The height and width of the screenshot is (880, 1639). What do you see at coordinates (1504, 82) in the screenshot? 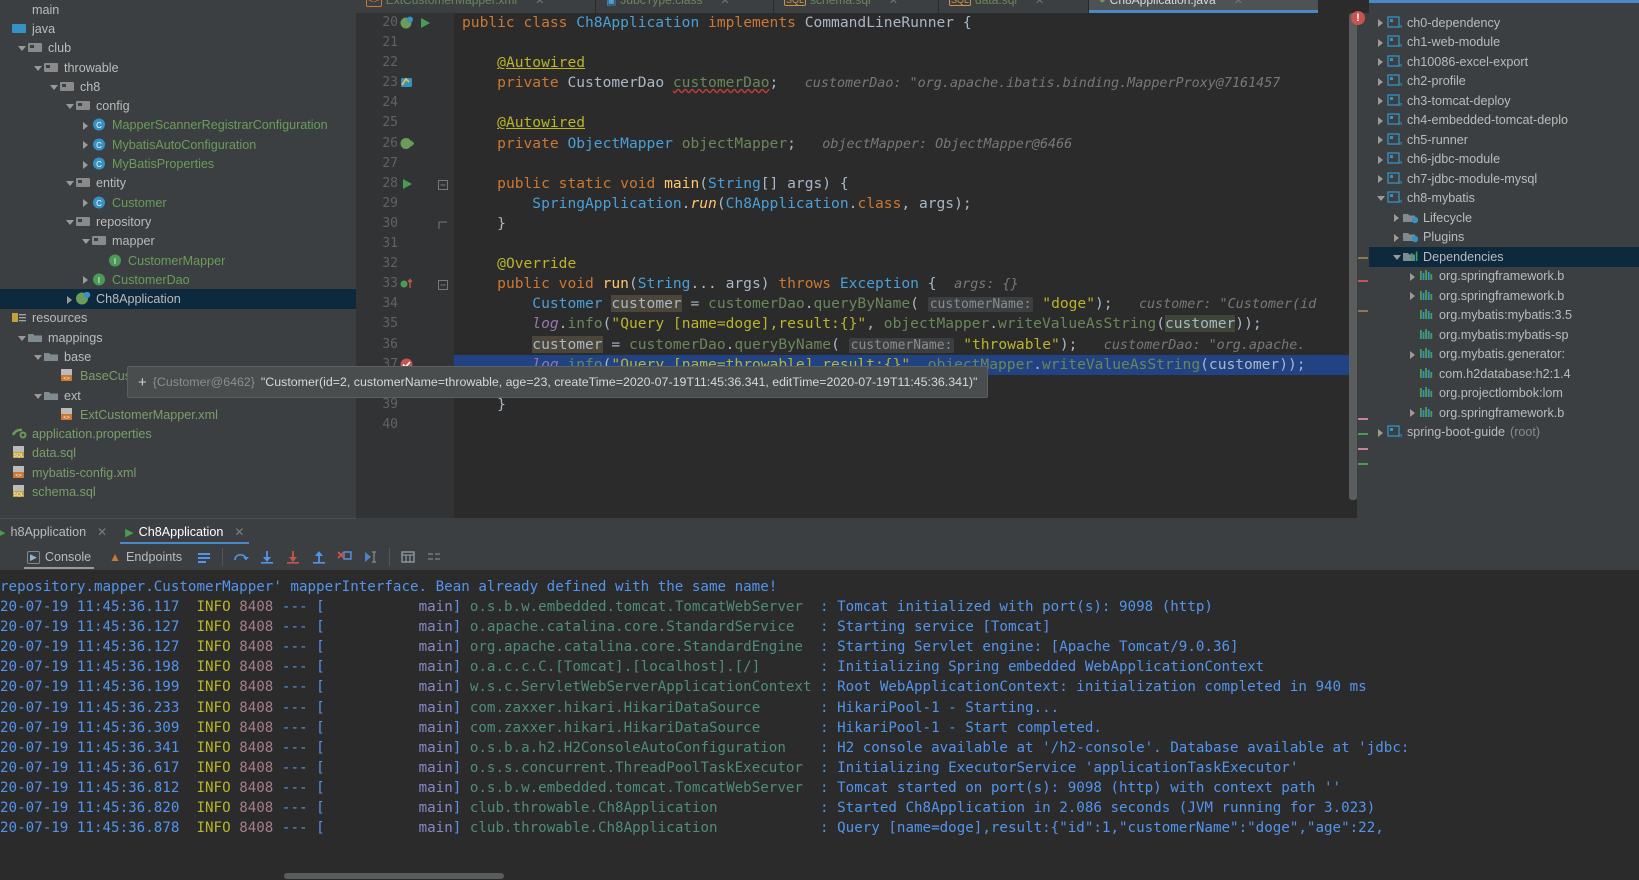
I see `maven-tree-item: m ch2-profile` at bounding box center [1504, 82].